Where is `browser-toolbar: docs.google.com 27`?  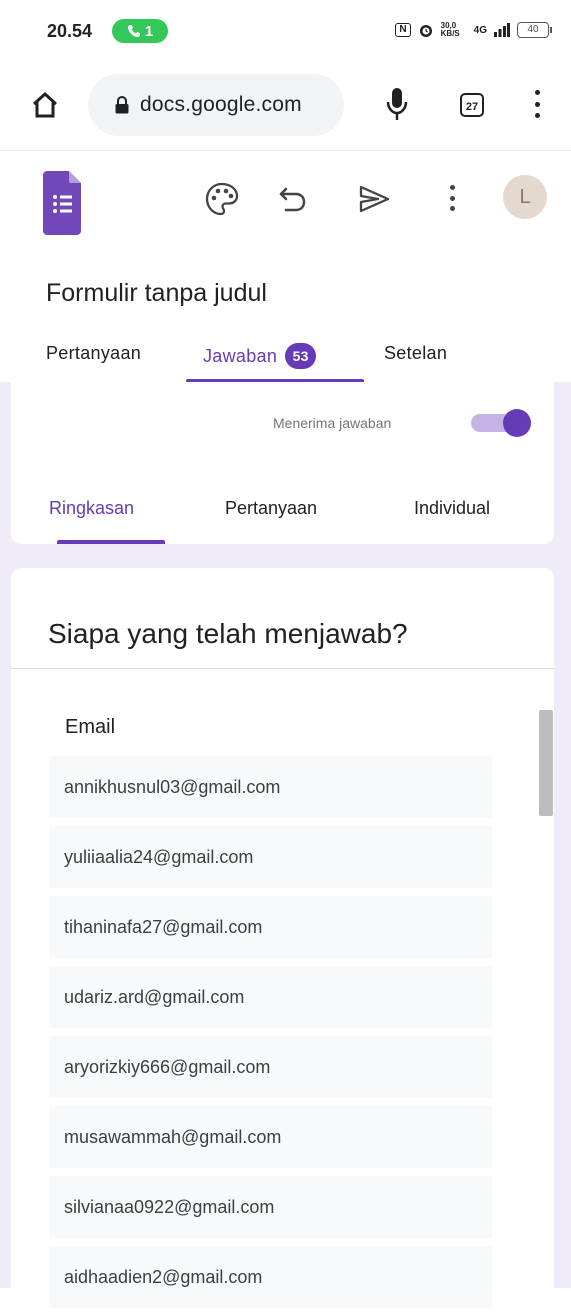
browser-toolbar: docs.google.com 27 is located at coordinates (285, 106).